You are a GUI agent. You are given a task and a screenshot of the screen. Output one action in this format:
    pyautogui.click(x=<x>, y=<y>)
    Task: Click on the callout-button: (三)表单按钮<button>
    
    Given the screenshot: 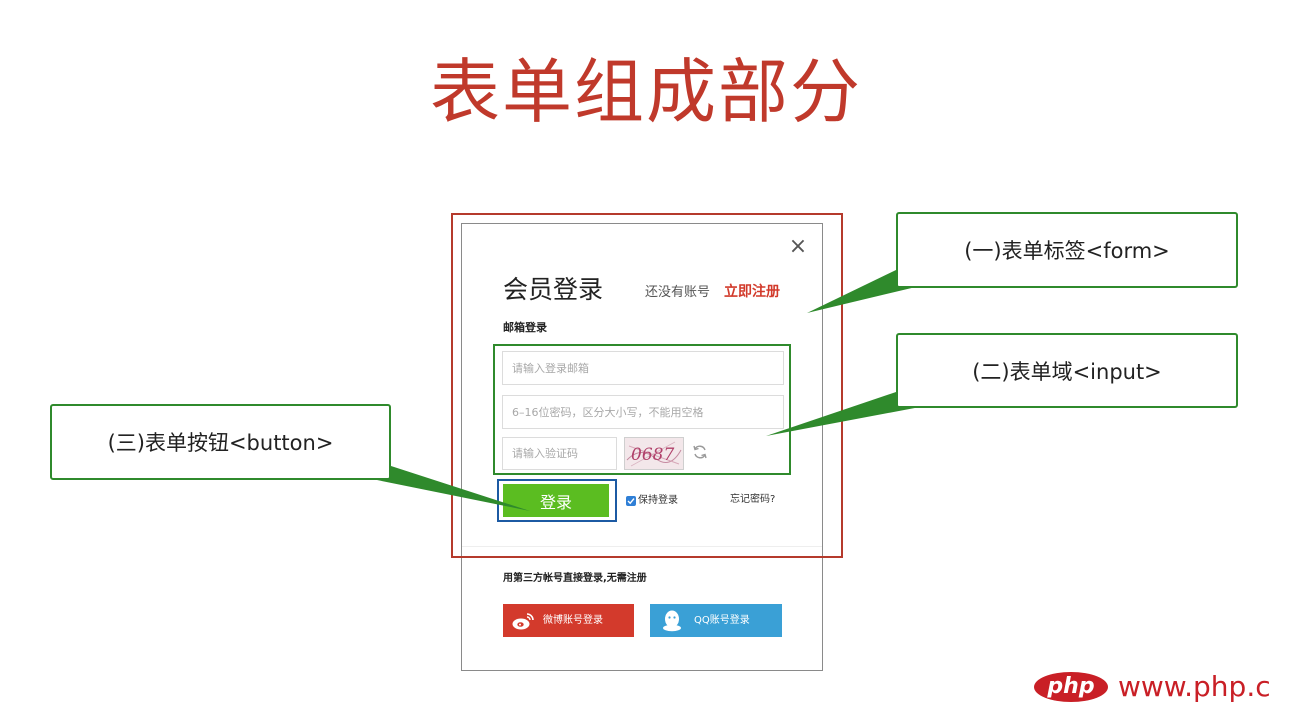 What is the action you would take?
    pyautogui.click(x=220, y=442)
    